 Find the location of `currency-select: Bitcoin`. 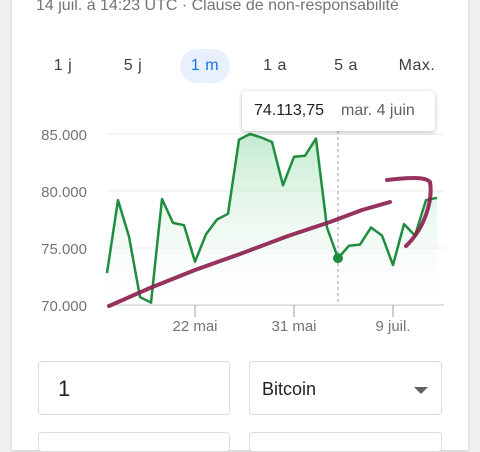

currency-select: Bitcoin is located at coordinates (345, 388).